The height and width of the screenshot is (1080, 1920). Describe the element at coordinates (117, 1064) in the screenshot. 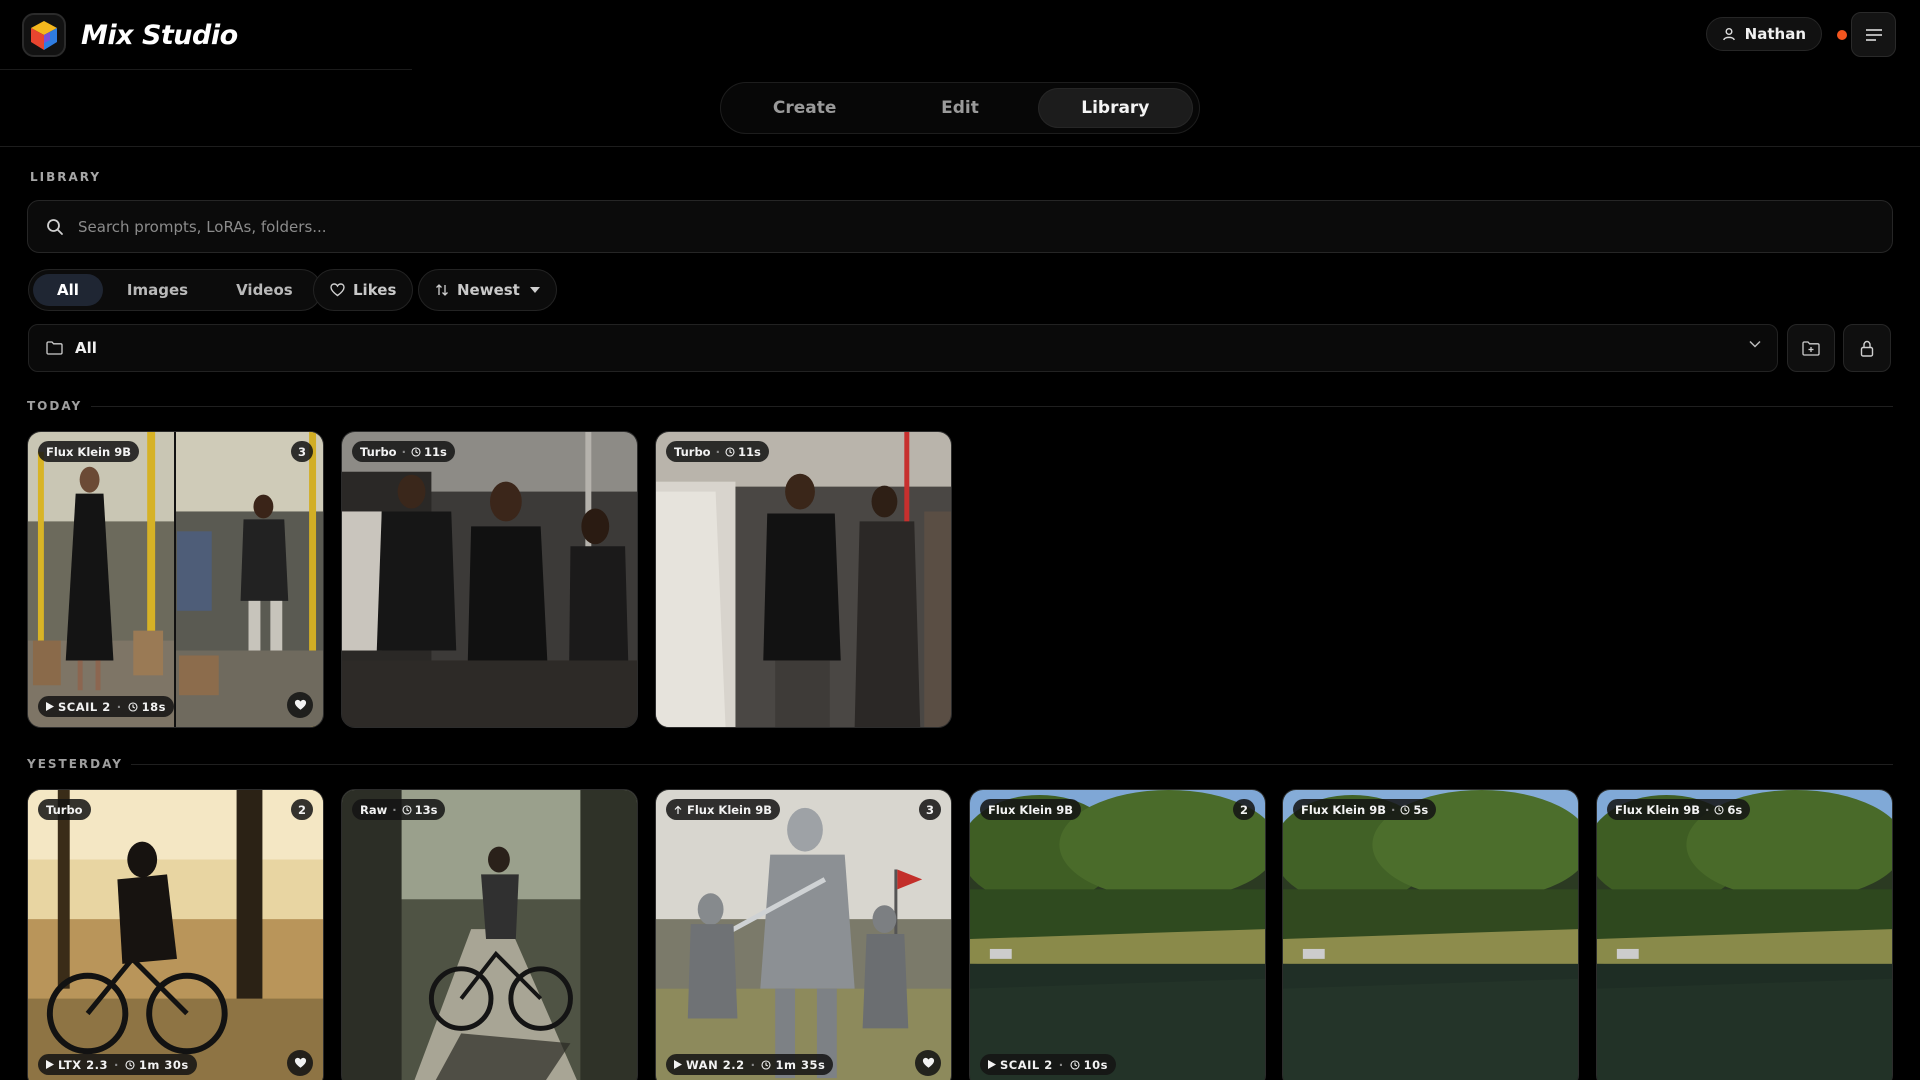

I see `video-info-tag: LTX 2.3 · 1m 30s` at that location.